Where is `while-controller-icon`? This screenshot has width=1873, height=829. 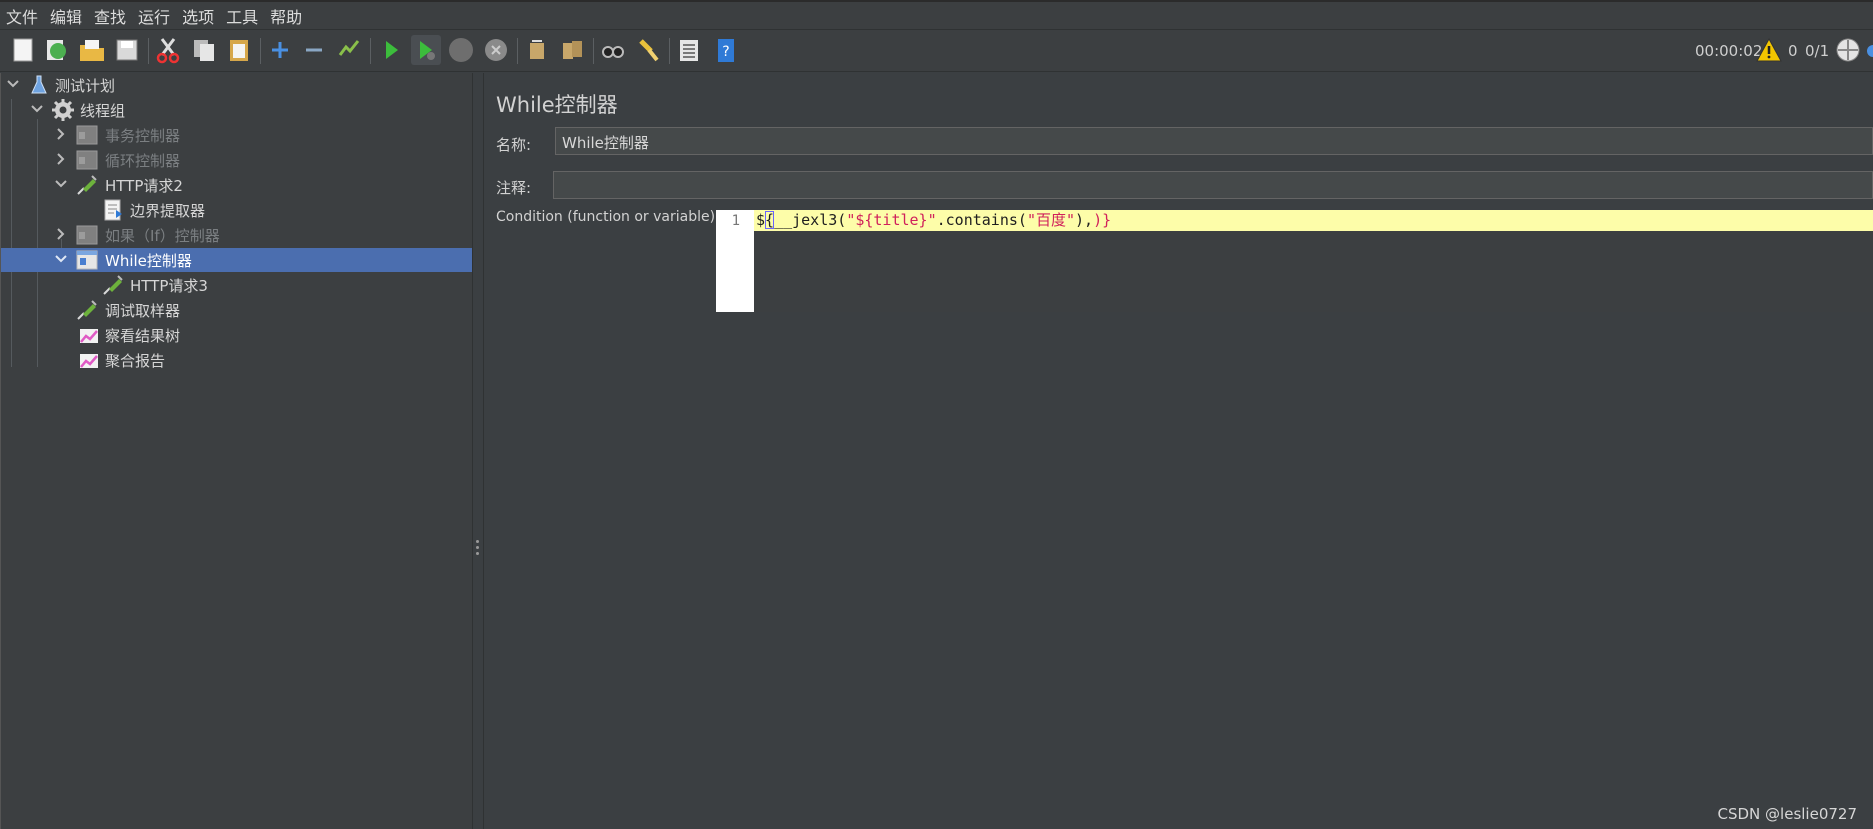 while-controller-icon is located at coordinates (87, 260).